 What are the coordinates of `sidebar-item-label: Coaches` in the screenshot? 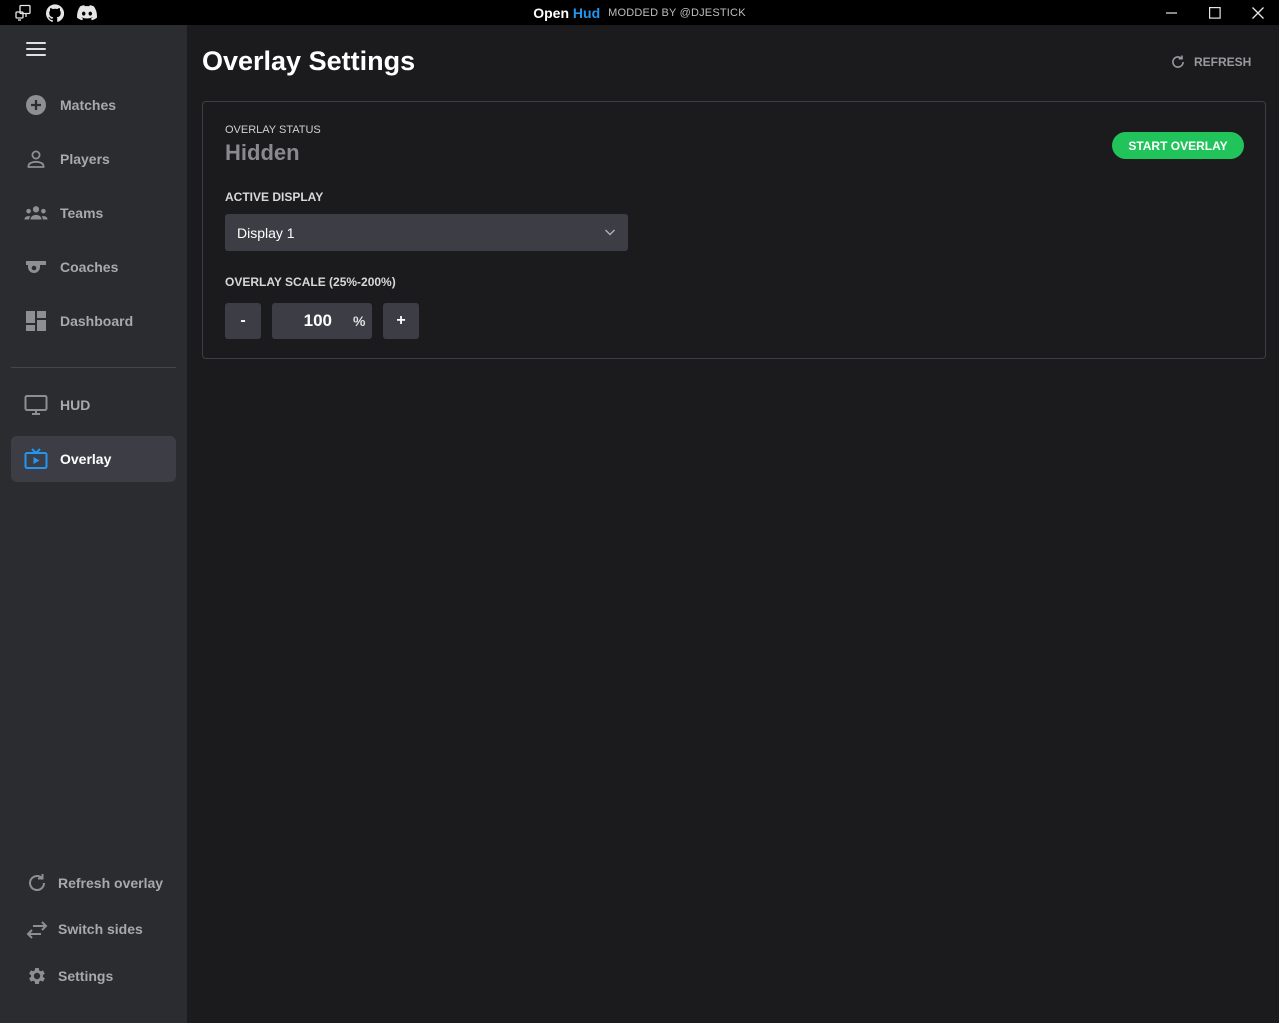 It's located at (89, 267).